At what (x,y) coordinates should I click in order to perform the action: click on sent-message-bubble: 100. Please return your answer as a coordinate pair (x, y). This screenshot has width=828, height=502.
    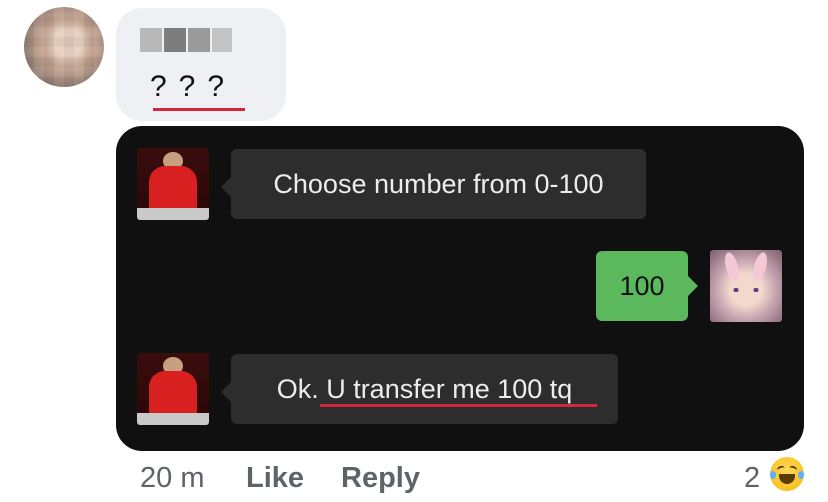
    Looking at the image, I should click on (647, 286).